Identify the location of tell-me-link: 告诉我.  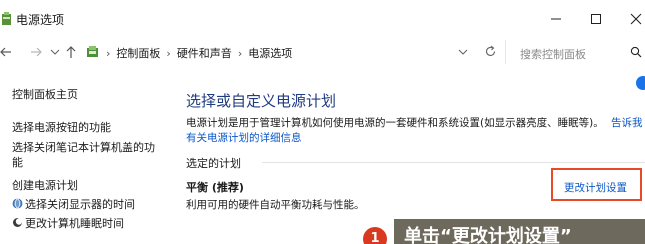
(627, 122).